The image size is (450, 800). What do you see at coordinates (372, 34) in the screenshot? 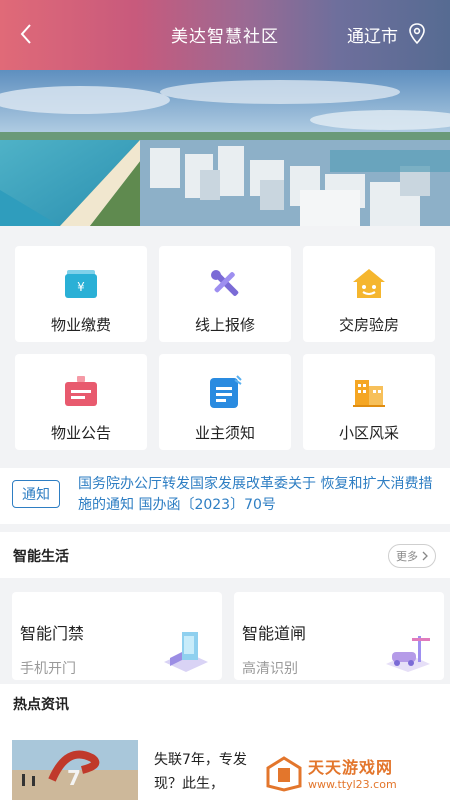
I see `city-selector: 通辽市` at bounding box center [372, 34].